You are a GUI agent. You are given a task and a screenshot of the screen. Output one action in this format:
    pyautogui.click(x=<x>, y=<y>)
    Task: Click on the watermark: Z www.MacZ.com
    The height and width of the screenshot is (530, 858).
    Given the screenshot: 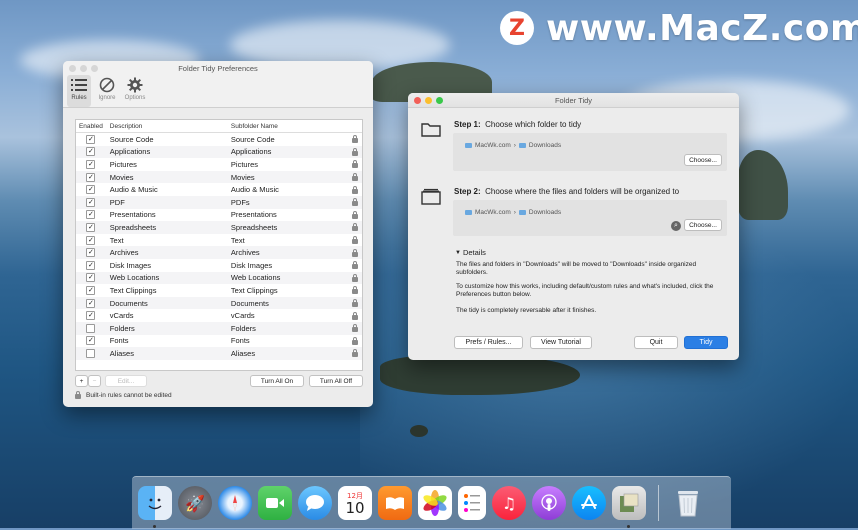 What is the action you would take?
    pyautogui.click(x=679, y=28)
    